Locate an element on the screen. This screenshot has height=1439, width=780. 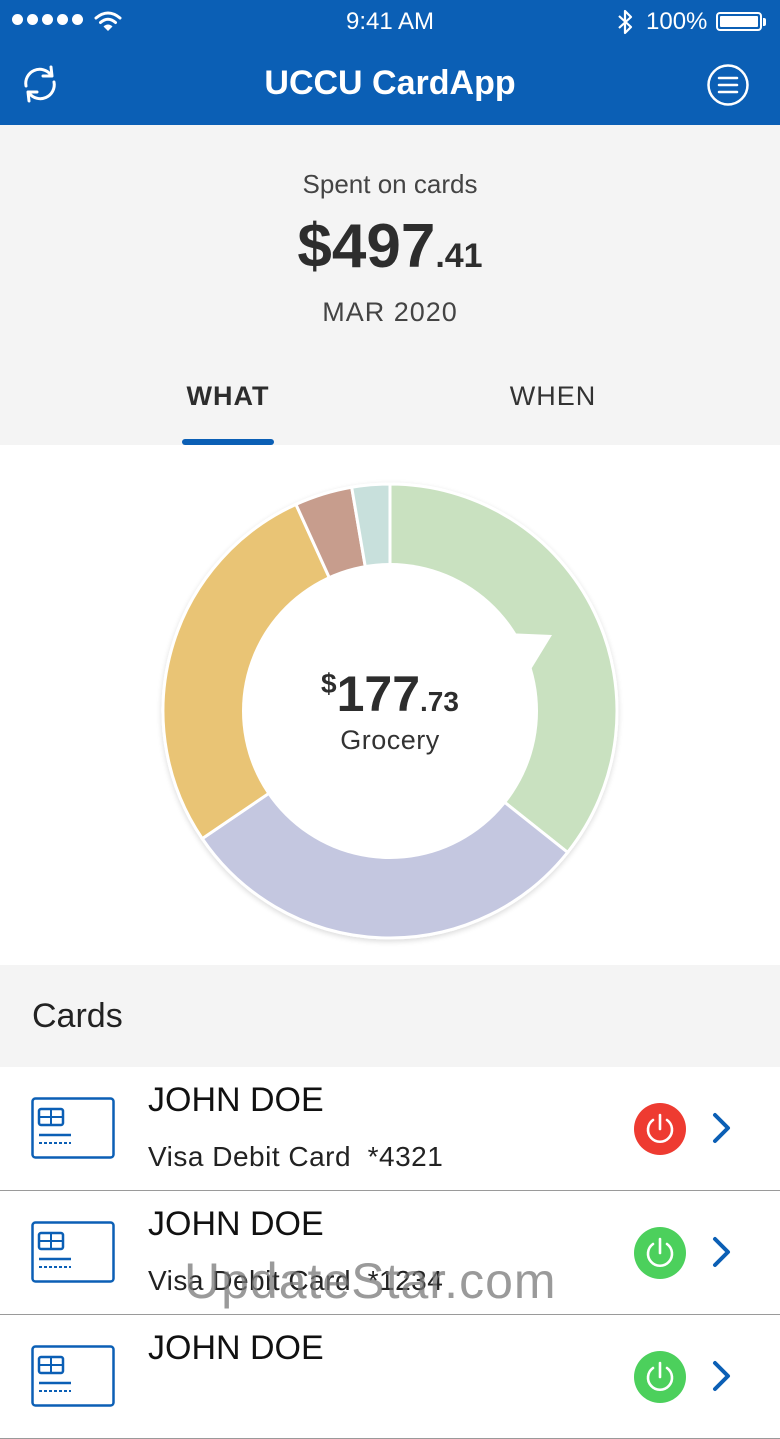
card-row: JOHN DOE Visa Debit Card *4321 is located at coordinates (390, 1129).